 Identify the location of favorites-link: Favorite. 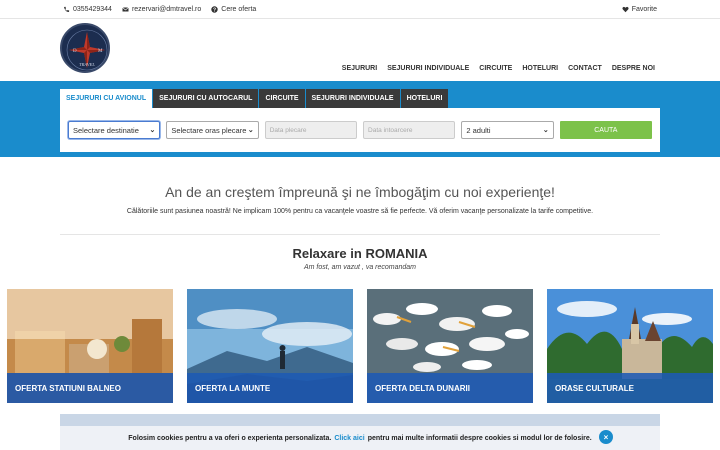
(639, 9).